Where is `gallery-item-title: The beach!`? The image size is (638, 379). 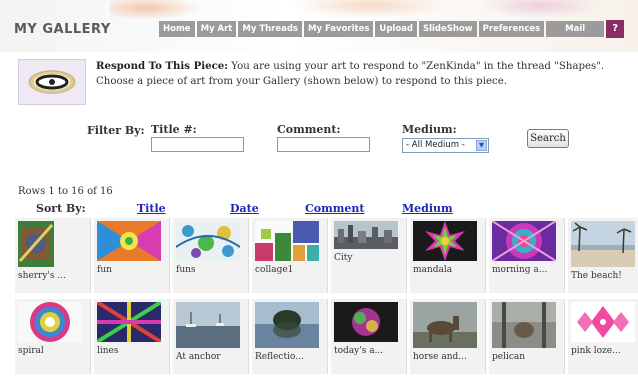
gallery-item-title: The beach! is located at coordinates (596, 276).